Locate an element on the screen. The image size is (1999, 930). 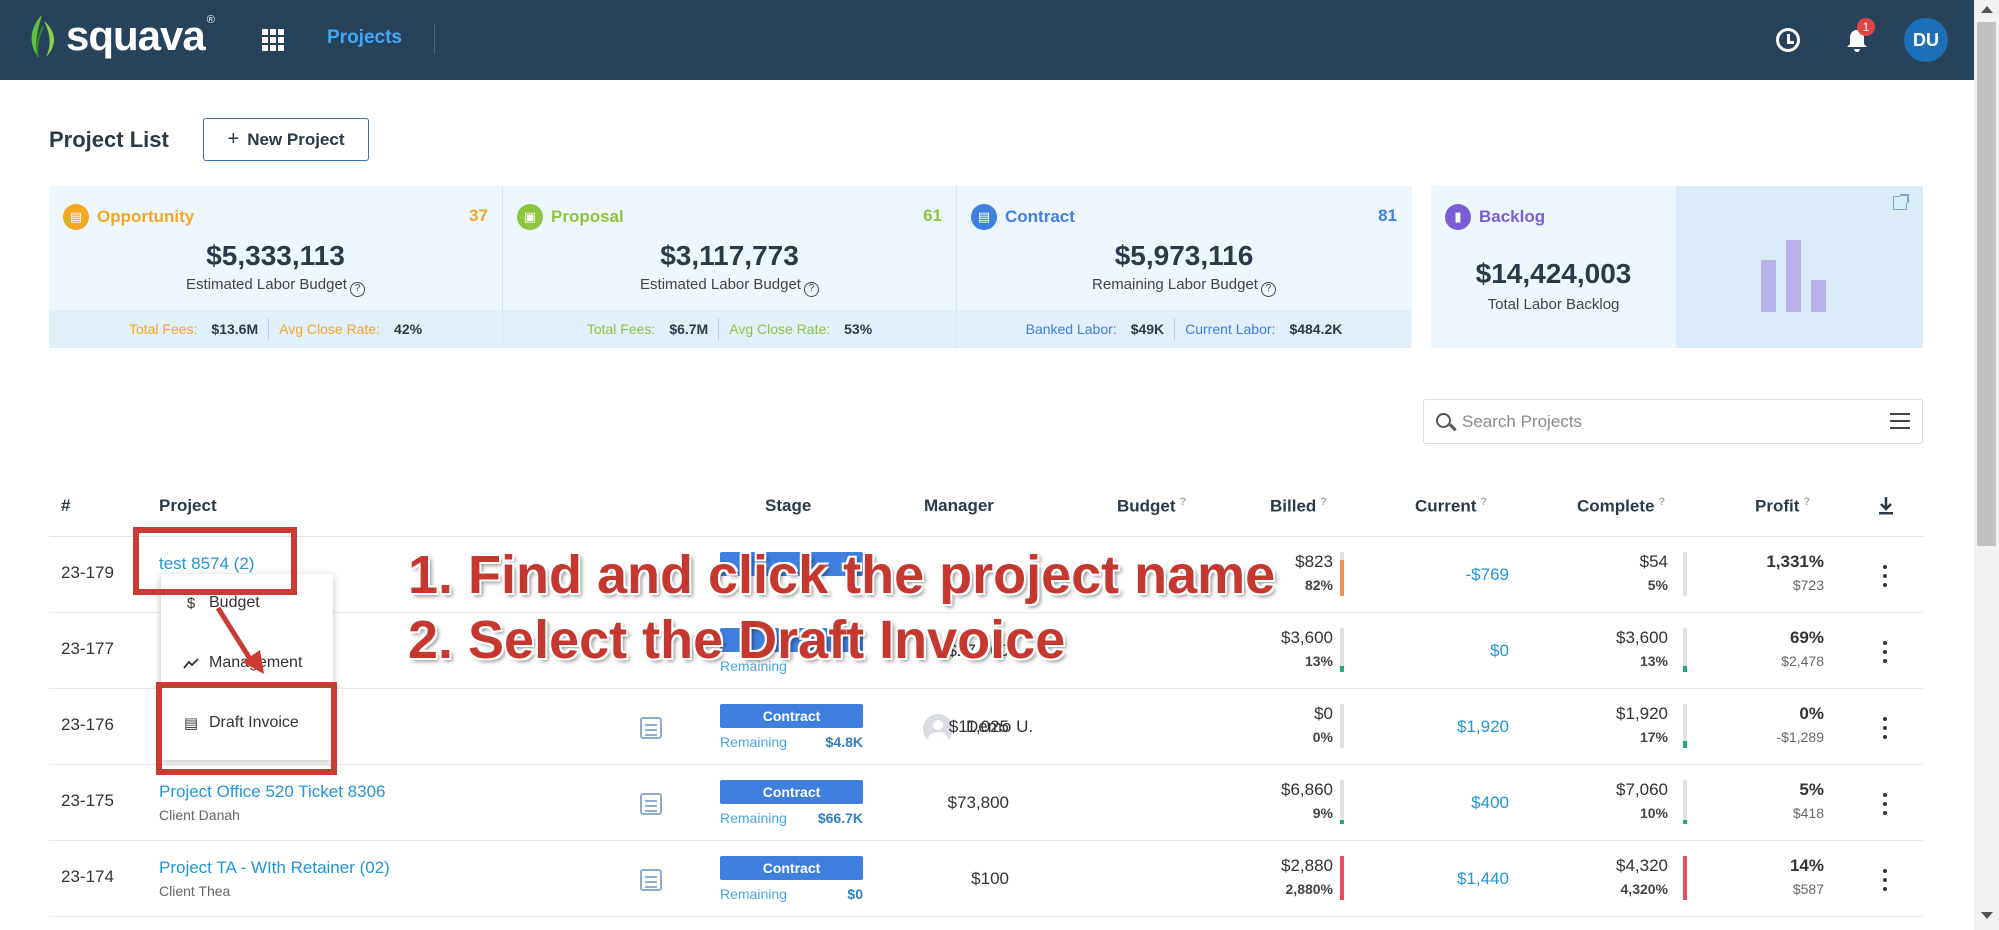
current-value: $0 is located at coordinates (1499, 651).